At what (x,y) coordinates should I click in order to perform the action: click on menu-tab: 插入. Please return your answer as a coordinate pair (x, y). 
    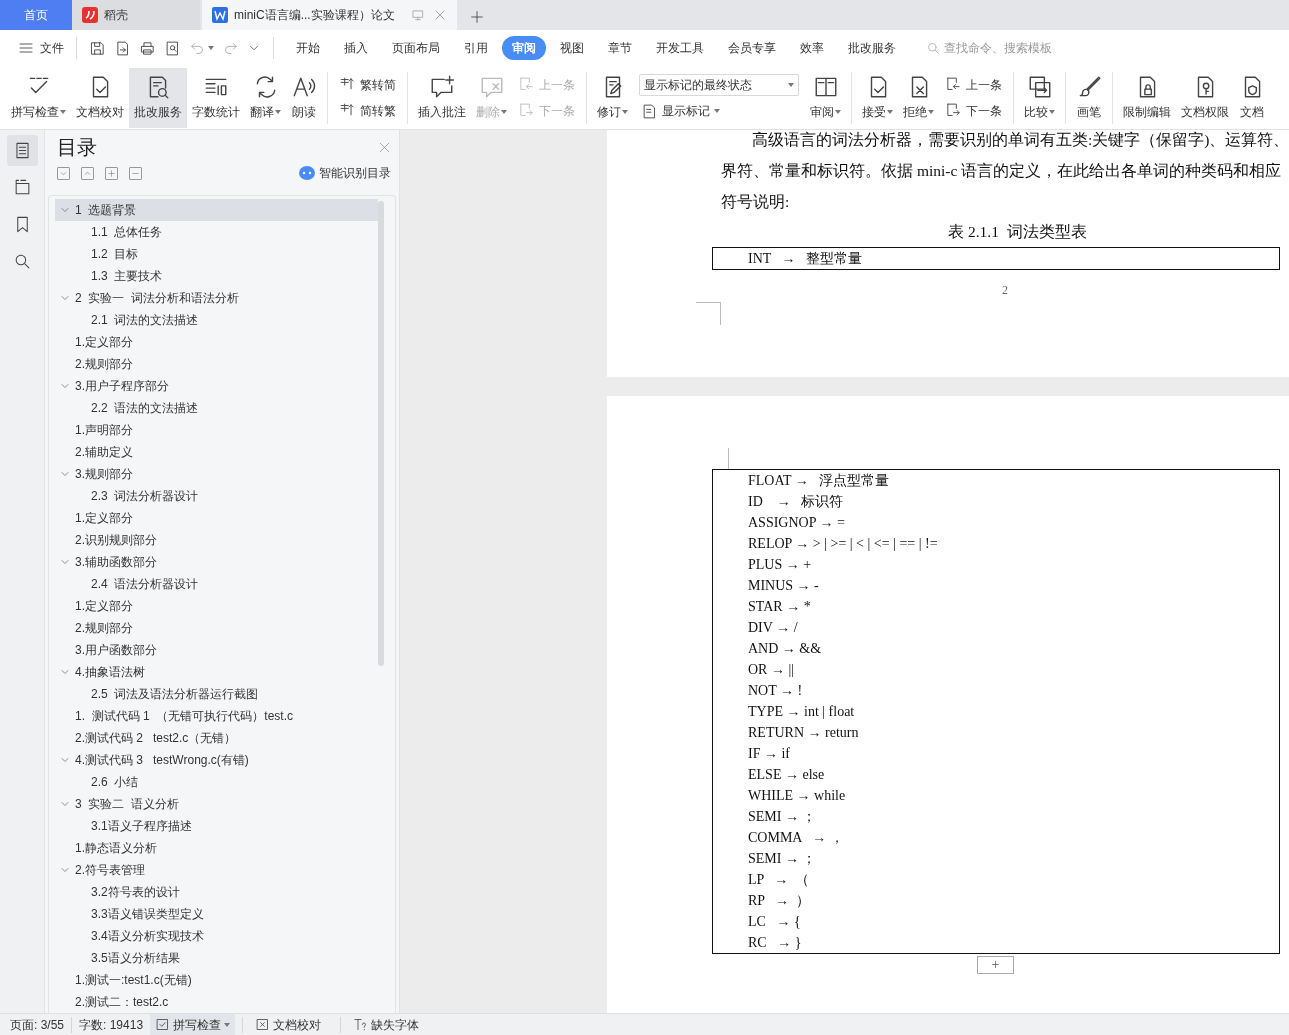
    Looking at the image, I should click on (356, 48).